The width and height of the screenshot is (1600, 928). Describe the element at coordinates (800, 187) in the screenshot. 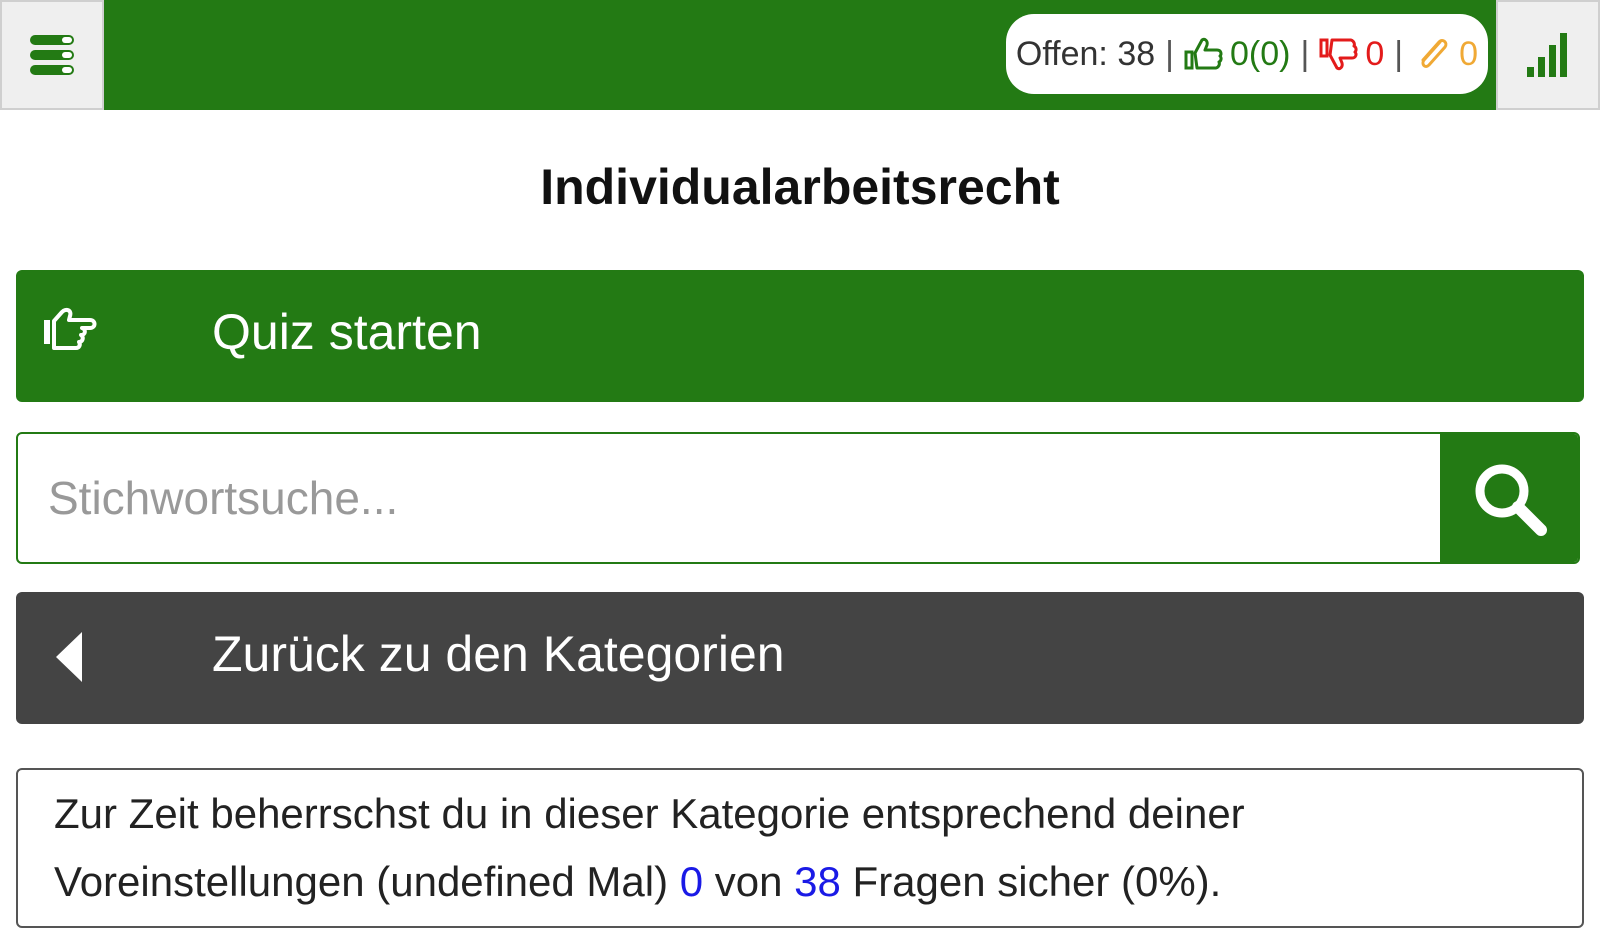

I see `page-title: Individualarbeitsrecht` at that location.